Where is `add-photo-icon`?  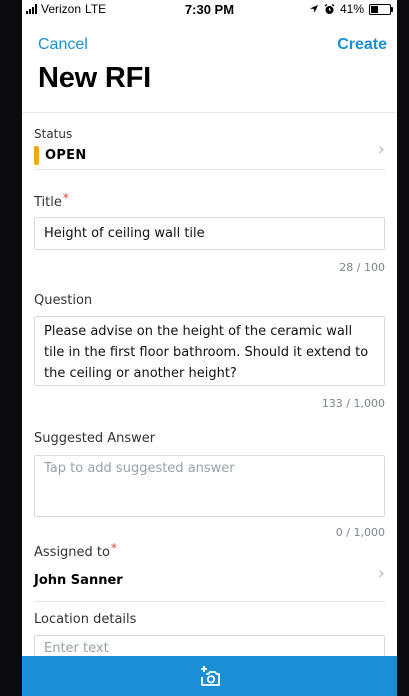 add-photo-icon is located at coordinates (210, 676).